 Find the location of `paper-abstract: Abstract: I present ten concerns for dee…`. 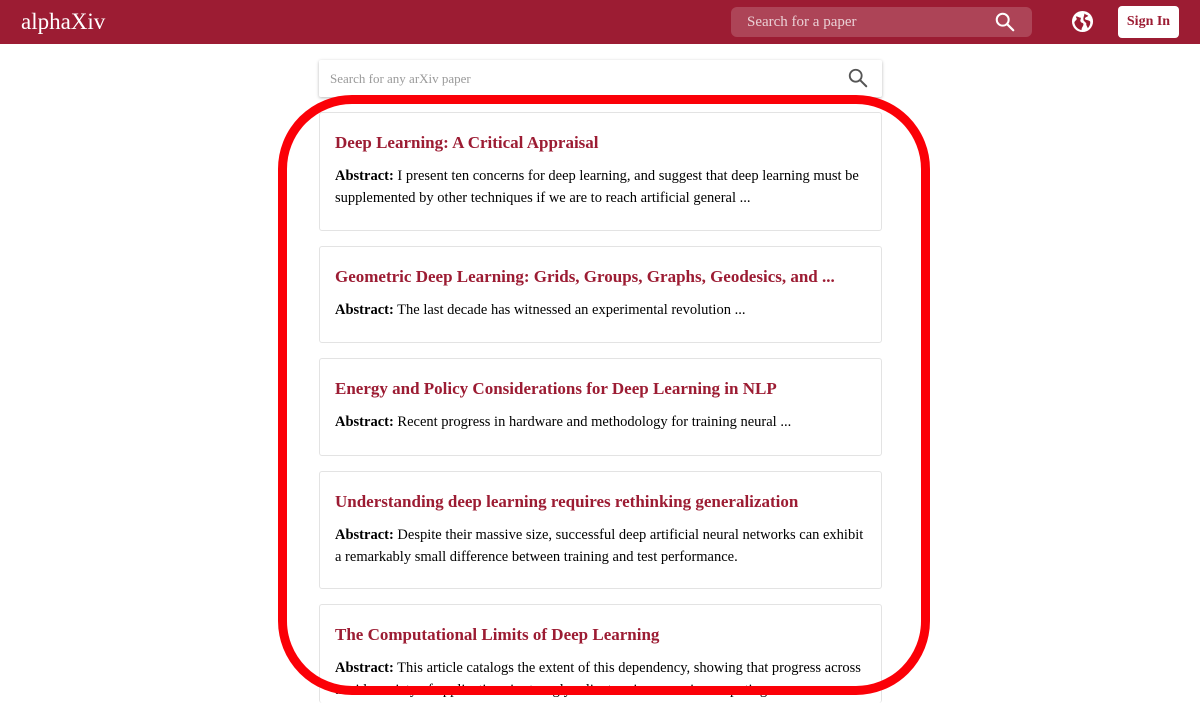

paper-abstract: Abstract: I present ten concerns for dee… is located at coordinates (600, 187).